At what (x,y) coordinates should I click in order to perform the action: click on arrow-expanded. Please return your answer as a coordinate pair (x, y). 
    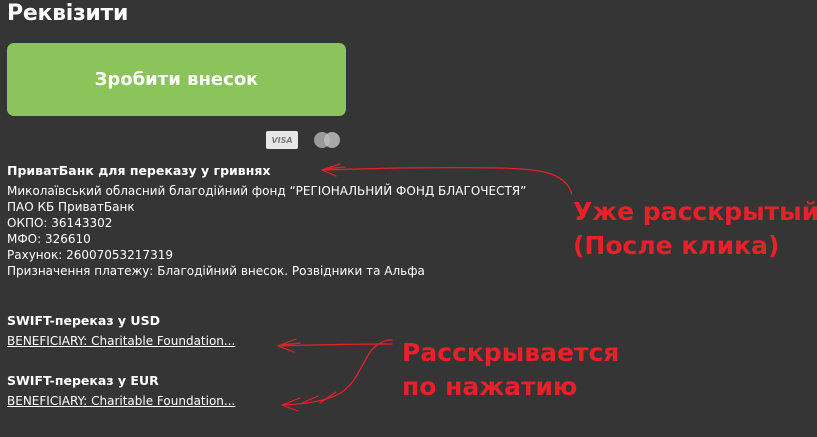
    Looking at the image, I should click on (447, 181).